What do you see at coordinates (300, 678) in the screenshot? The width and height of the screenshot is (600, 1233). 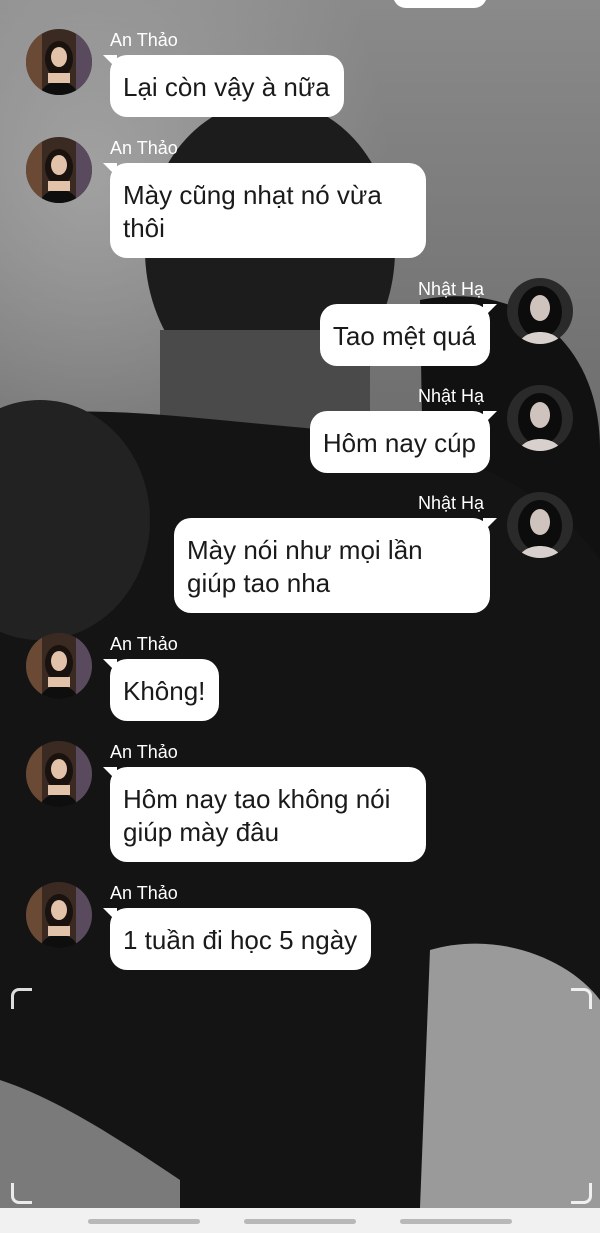 I see `message-row: An Thảo Không!` at bounding box center [300, 678].